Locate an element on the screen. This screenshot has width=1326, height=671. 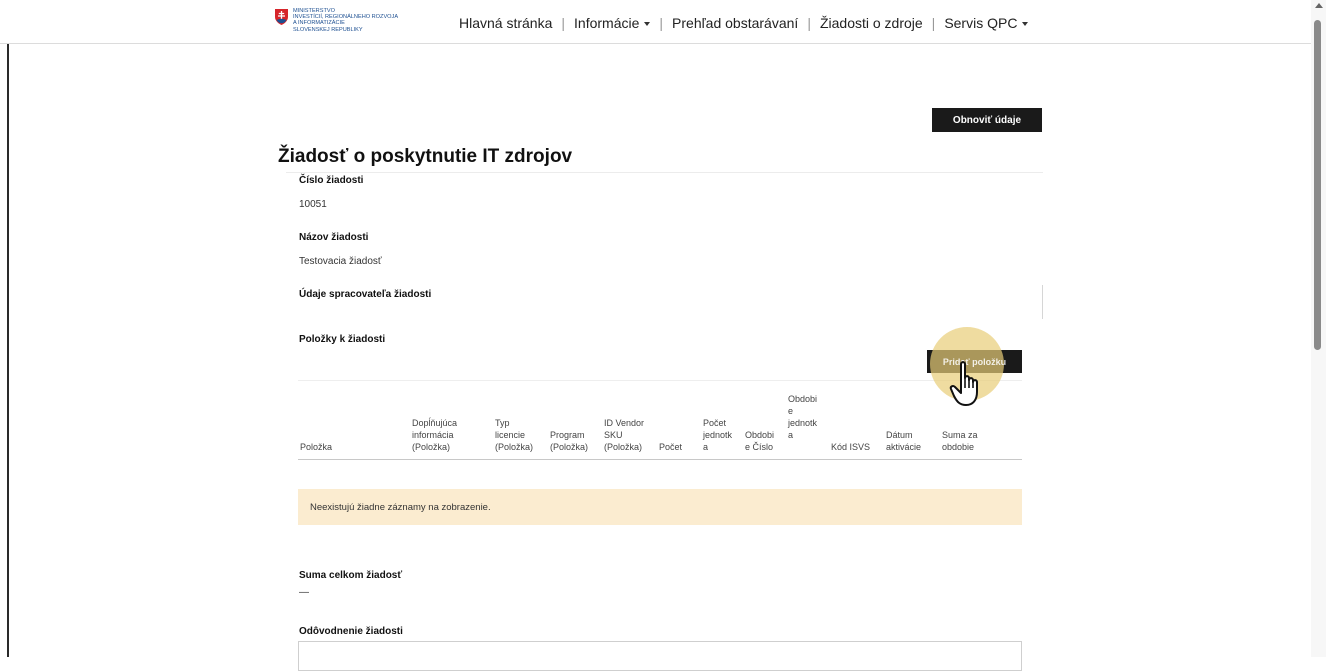
col-header-period-number: Obdobi e Číslo is located at coordinates (759, 429).